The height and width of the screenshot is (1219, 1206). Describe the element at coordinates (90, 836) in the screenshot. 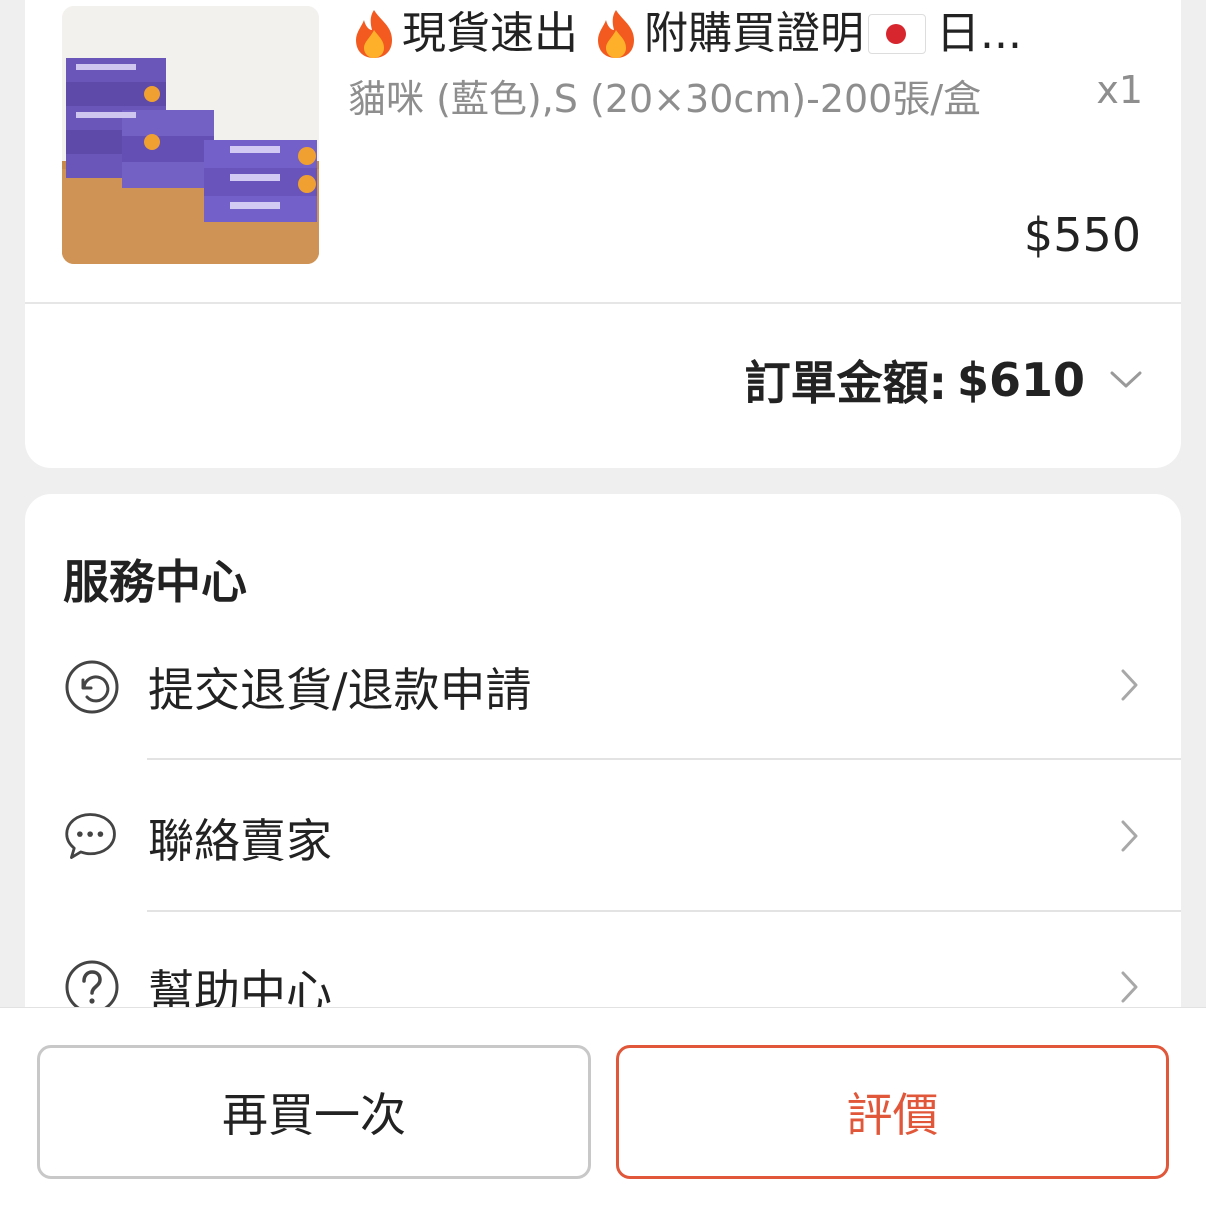

I see `chat-icon` at that location.